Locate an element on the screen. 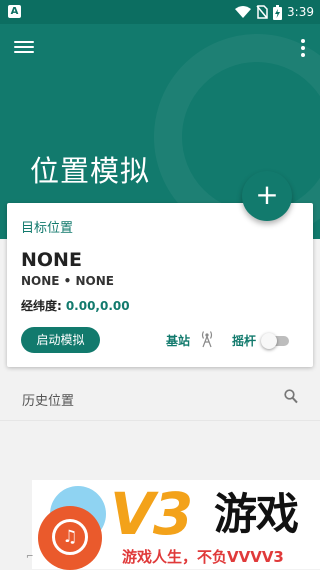  target-section-label: 目标位置 is located at coordinates (47, 228).